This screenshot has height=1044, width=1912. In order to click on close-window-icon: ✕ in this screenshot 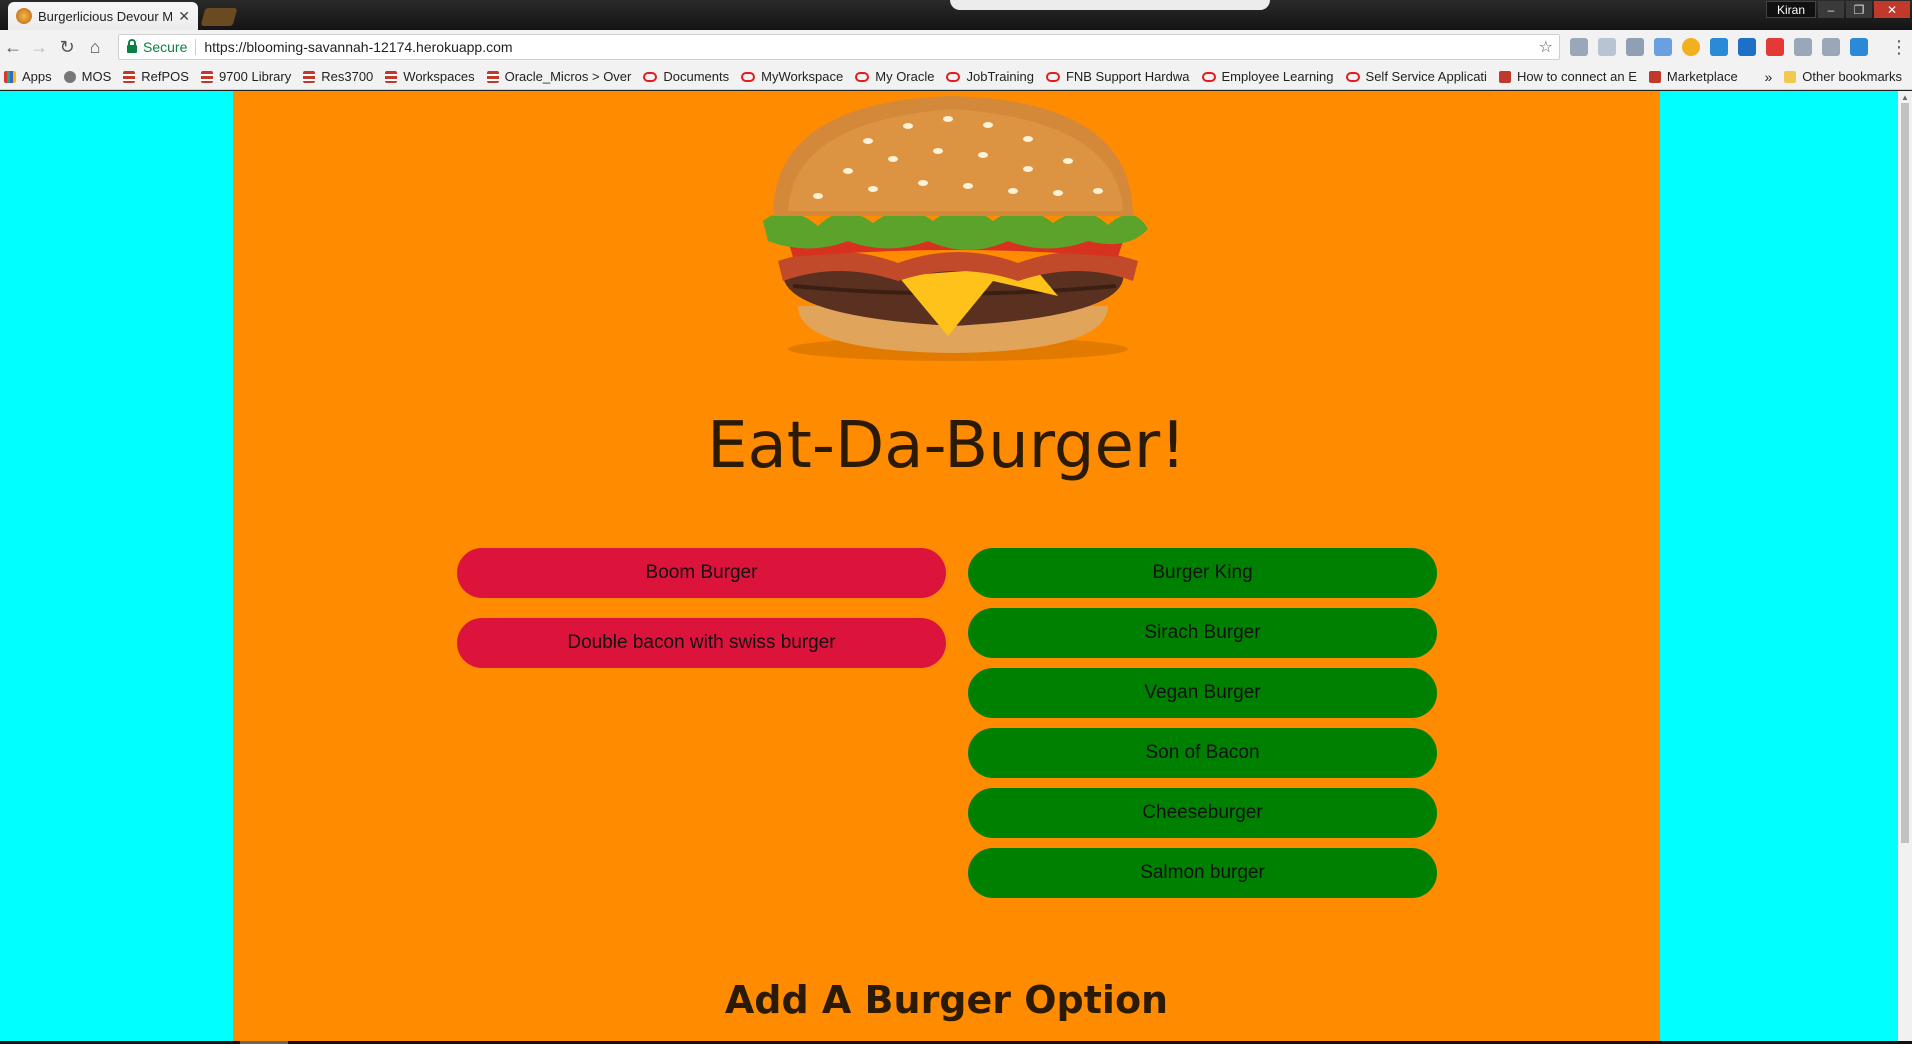, I will do `click(1892, 9)`.